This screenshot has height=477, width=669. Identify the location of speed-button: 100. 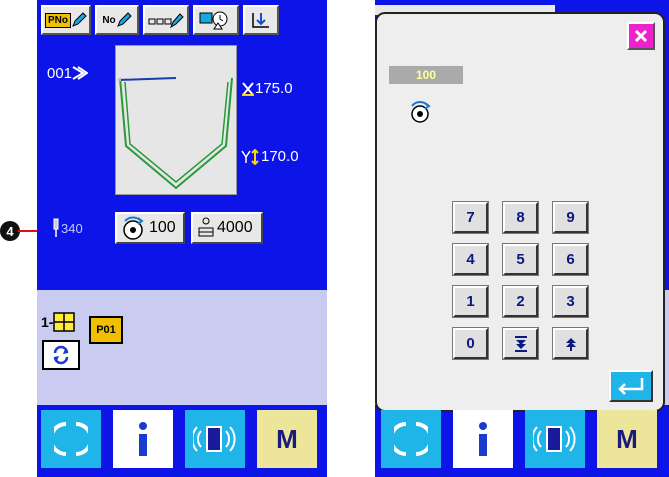
(150, 228).